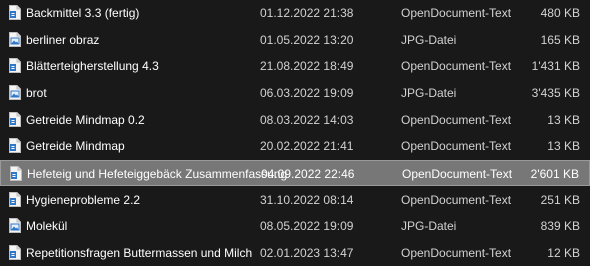 The image size is (590, 266). I want to click on file-modified-date: 20.02.2022 21:41, so click(307, 146).